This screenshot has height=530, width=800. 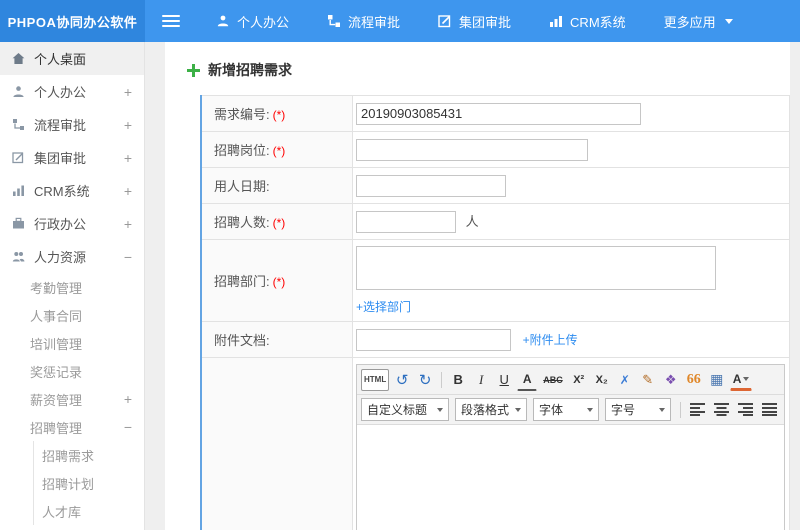 What do you see at coordinates (252, 21) in the screenshot?
I see `nav-item-personal-office: 个人办公` at bounding box center [252, 21].